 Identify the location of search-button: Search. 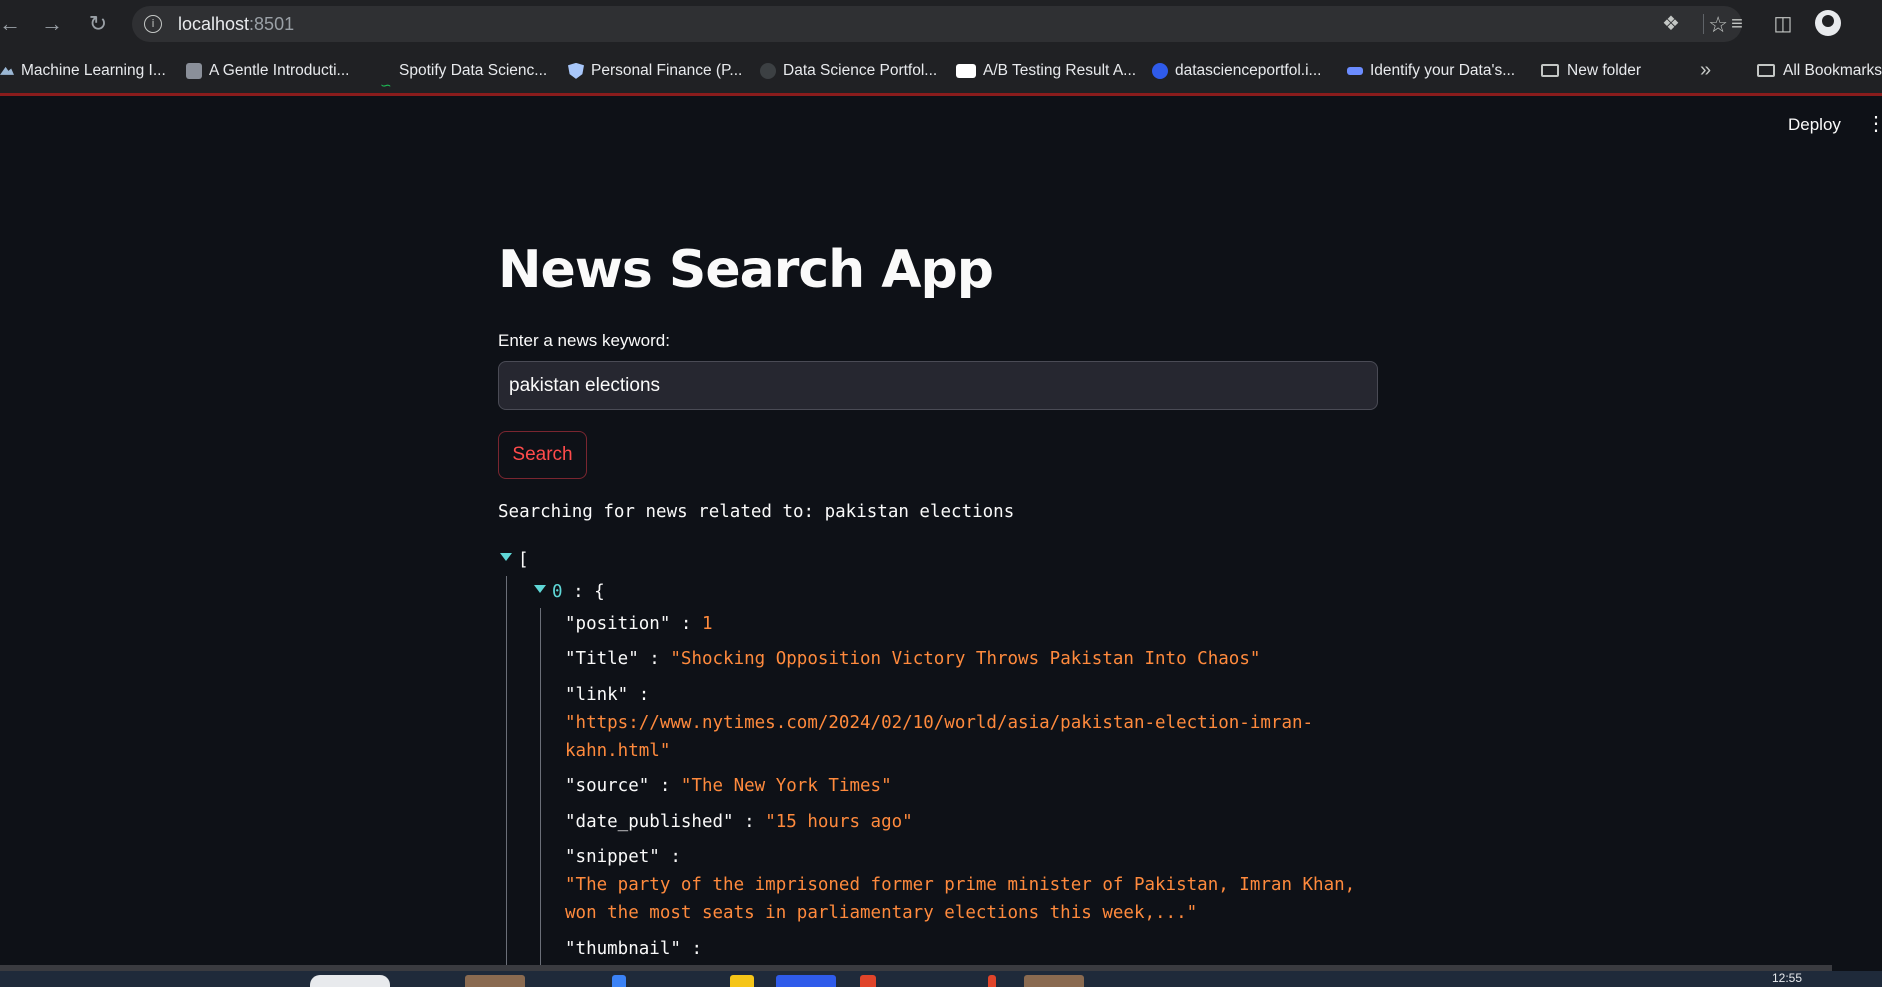
(542, 455).